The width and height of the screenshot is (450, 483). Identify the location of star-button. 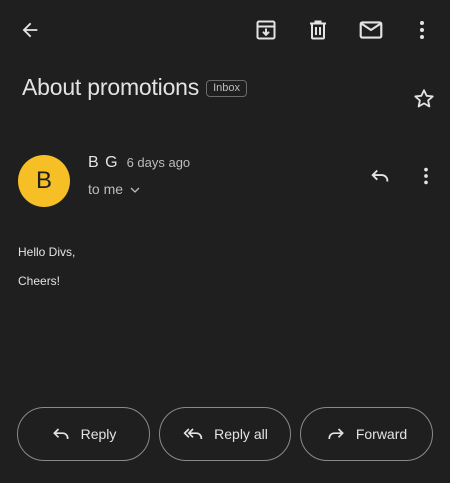
(424, 99).